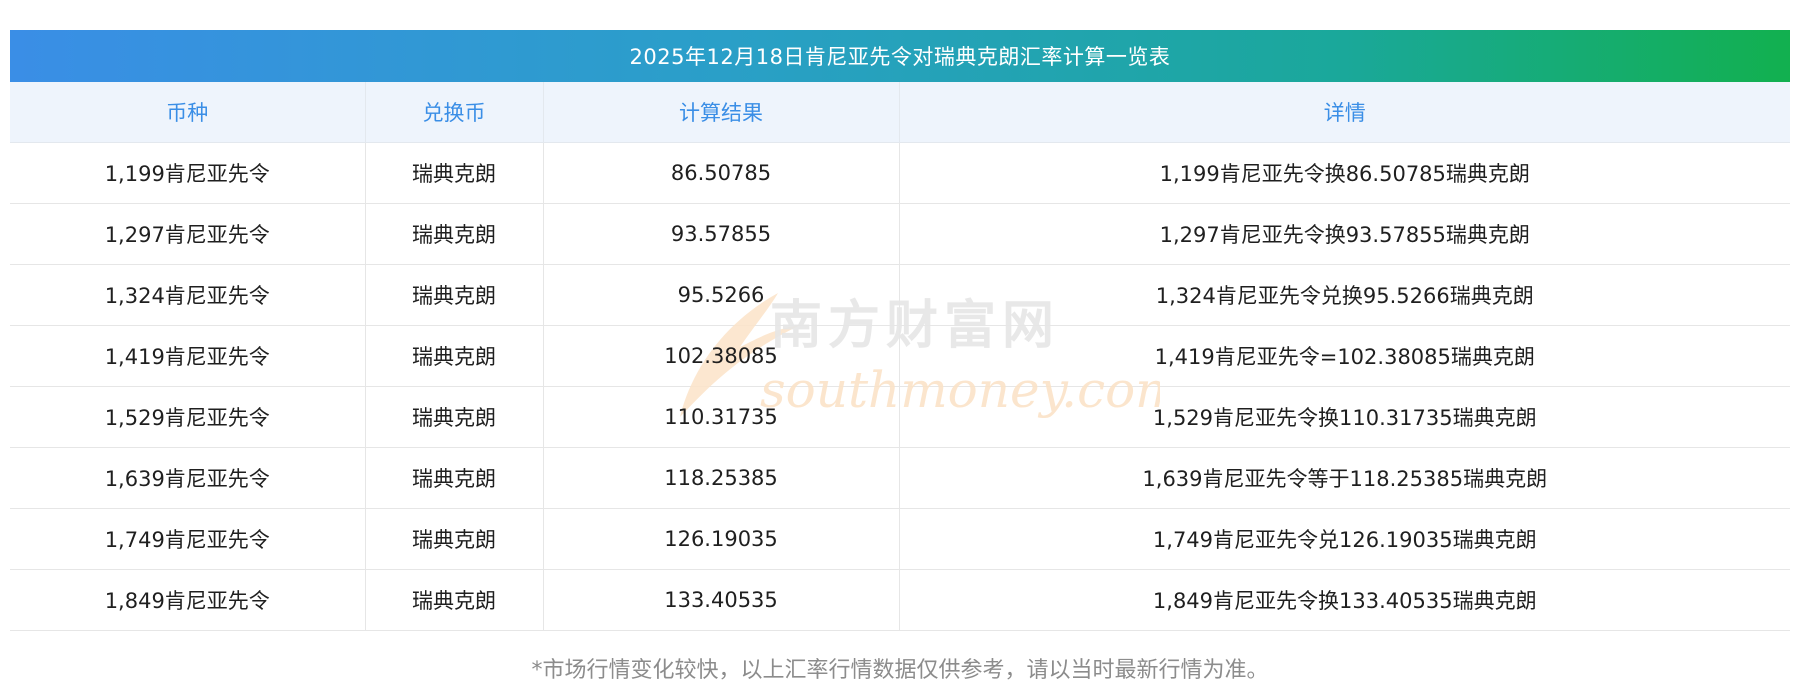 This screenshot has width=1800, height=697. I want to click on disclaimer-footnote: *市场行情变化较快，以上汇率行情数据仅供参考，请以当时最新行情为准。, so click(900, 670).